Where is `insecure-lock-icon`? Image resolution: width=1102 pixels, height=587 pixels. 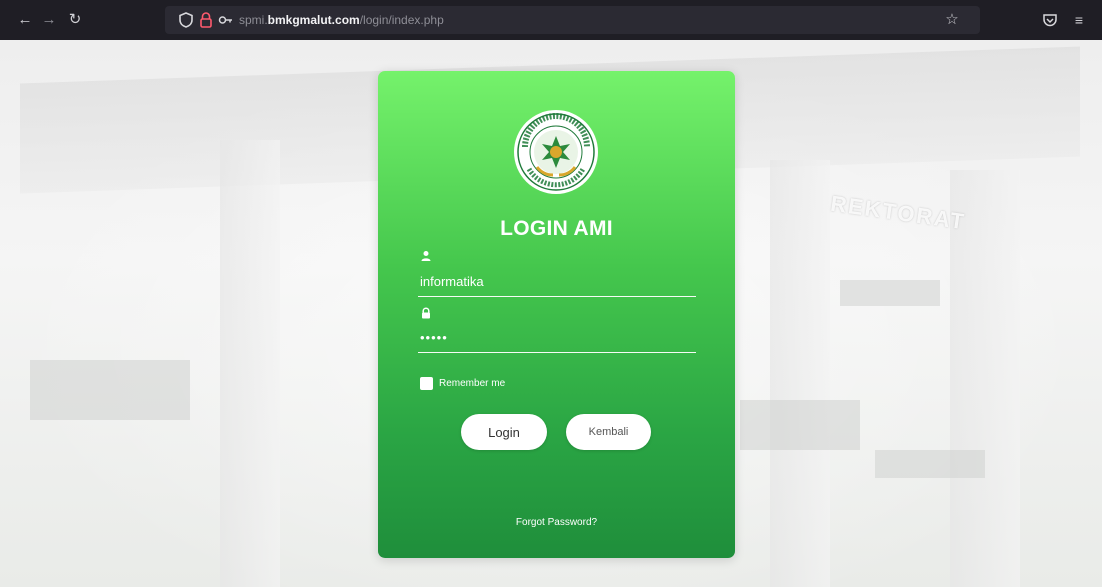 insecure-lock-icon is located at coordinates (206, 20).